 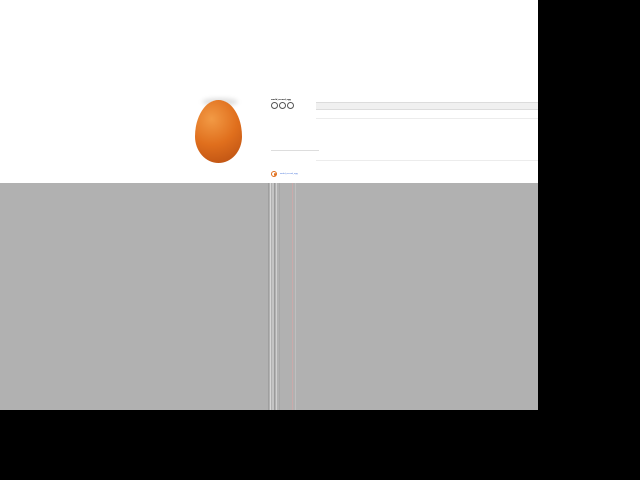 What do you see at coordinates (274, 174) in the screenshot?
I see `avatar-icon` at bounding box center [274, 174].